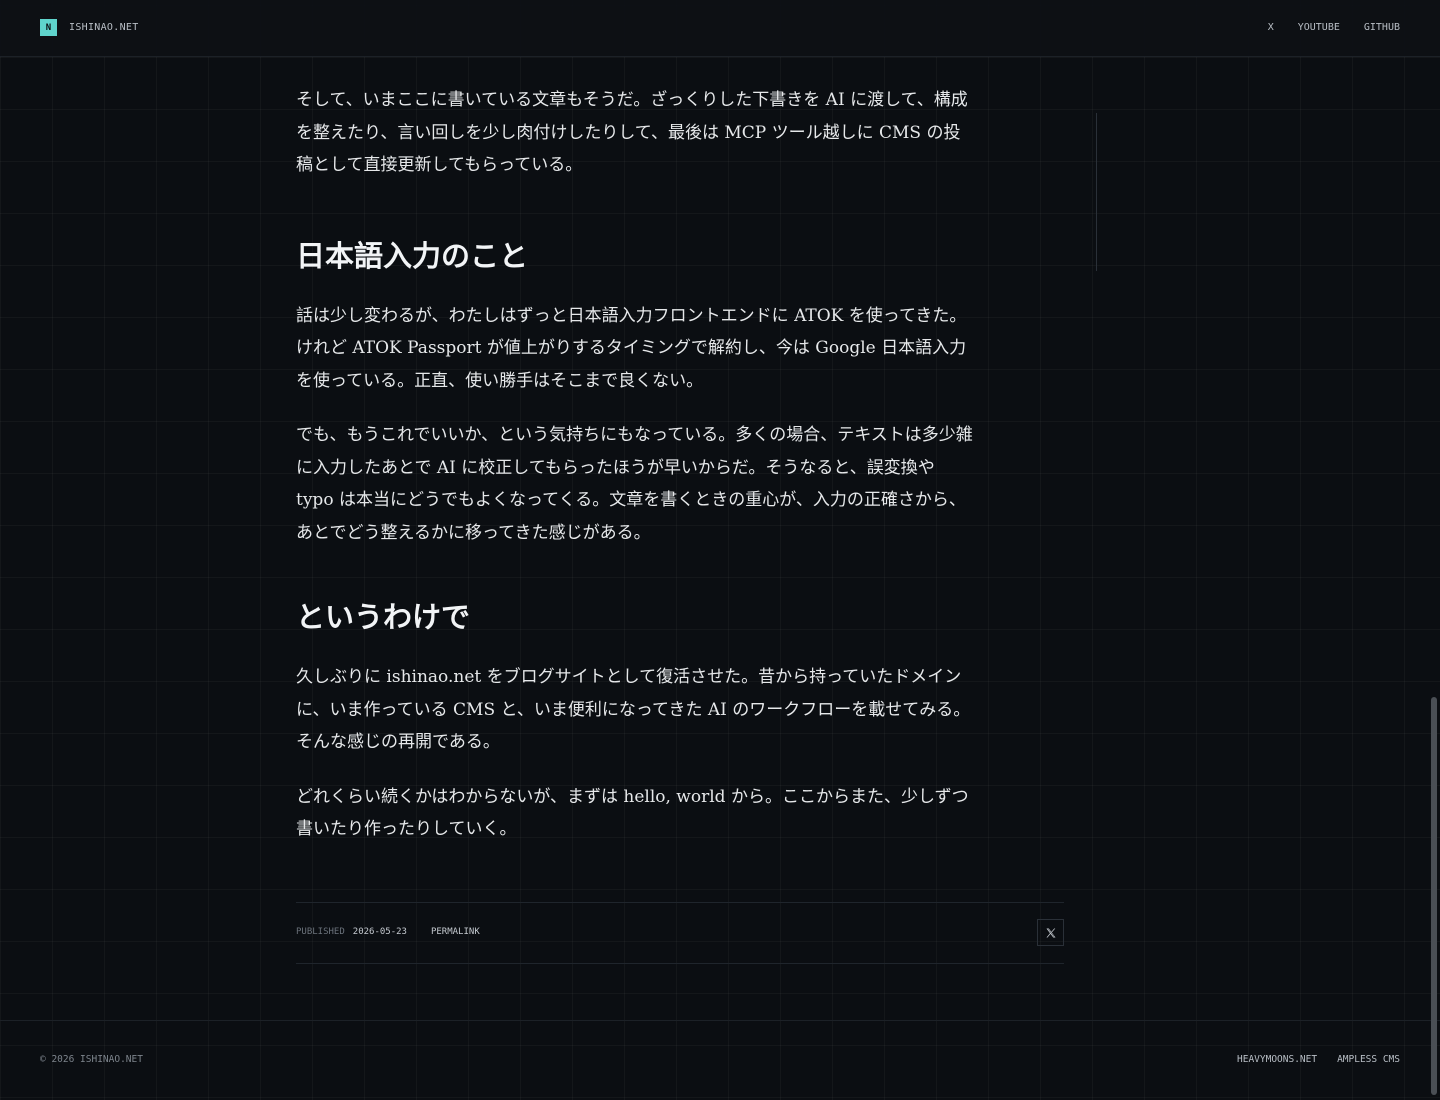  Describe the element at coordinates (720, 28) in the screenshot. I see `site-header: N ISHINAO.NET X YOUTUBE GITHUB` at that location.